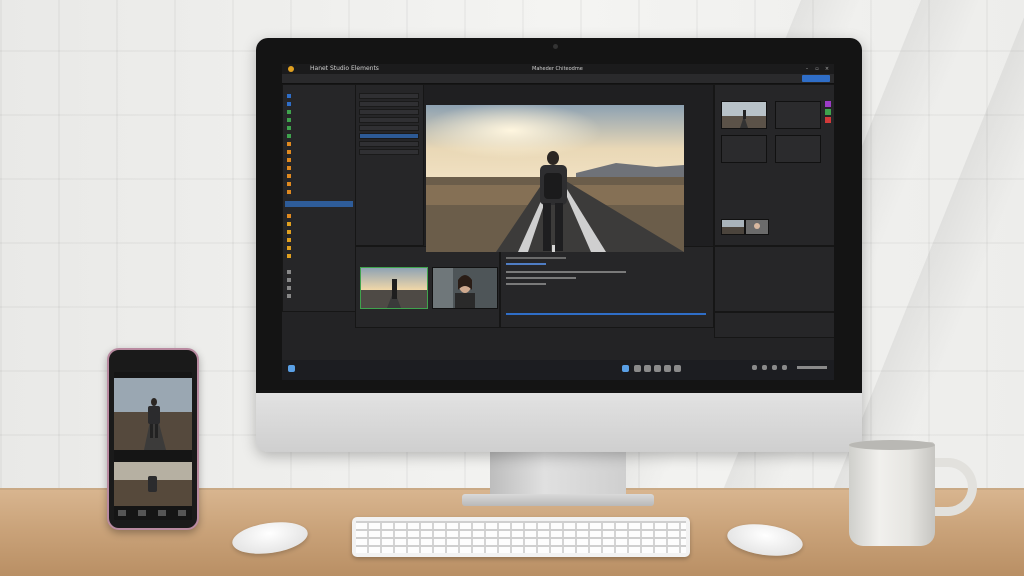 This screenshot has height=576, width=1024. Describe the element at coordinates (558, 370) in the screenshot. I see `taskbar` at that location.